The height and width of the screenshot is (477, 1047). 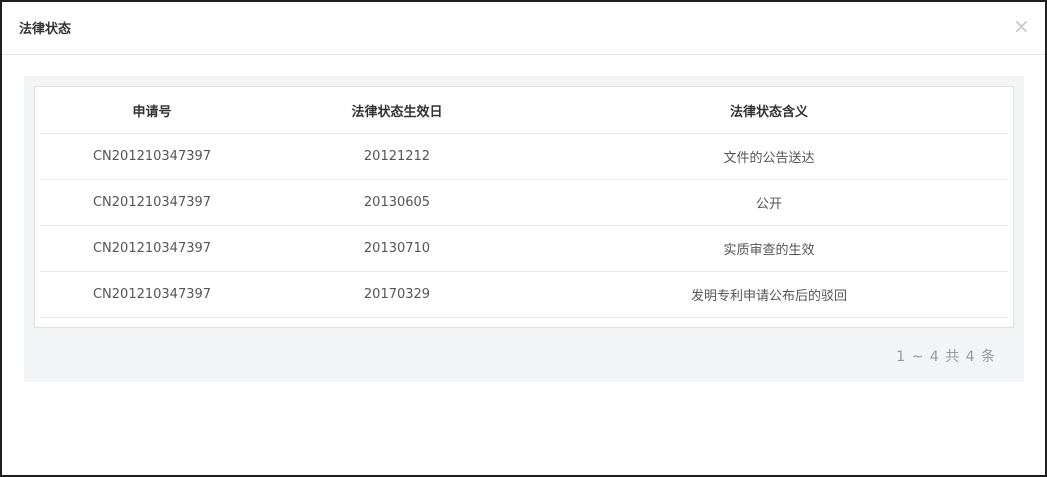 I want to click on pagination-summary: 1 ~ 4 共 4 条, so click(x=946, y=357).